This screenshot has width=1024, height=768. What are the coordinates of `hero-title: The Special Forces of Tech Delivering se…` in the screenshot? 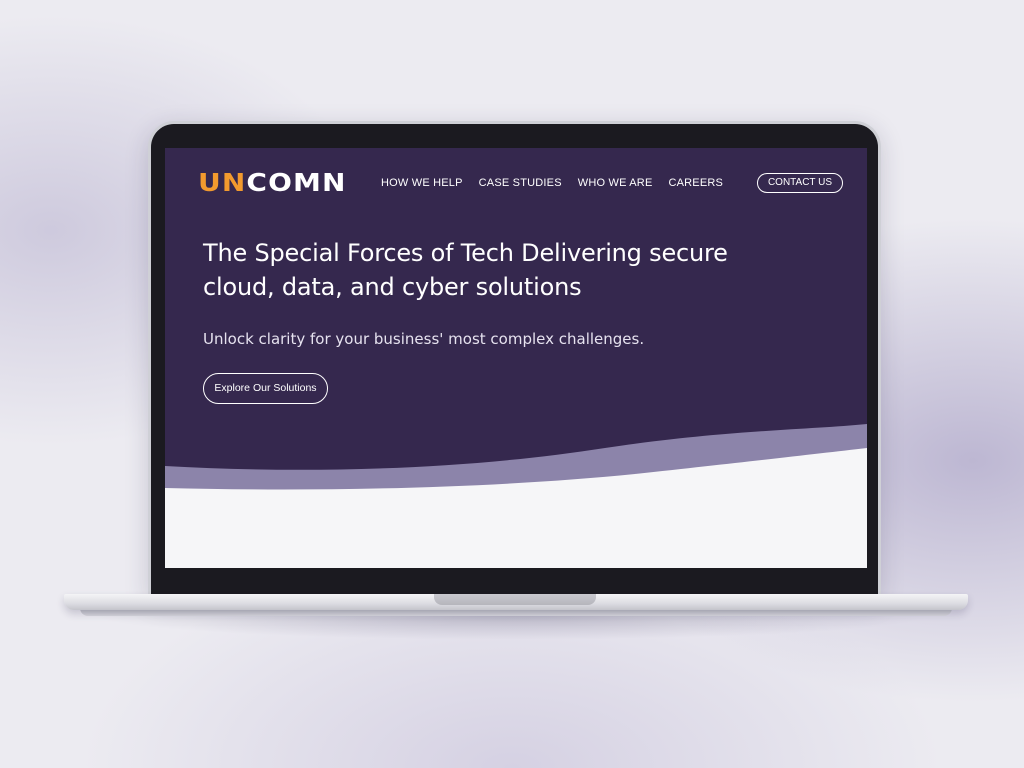 It's located at (465, 270).